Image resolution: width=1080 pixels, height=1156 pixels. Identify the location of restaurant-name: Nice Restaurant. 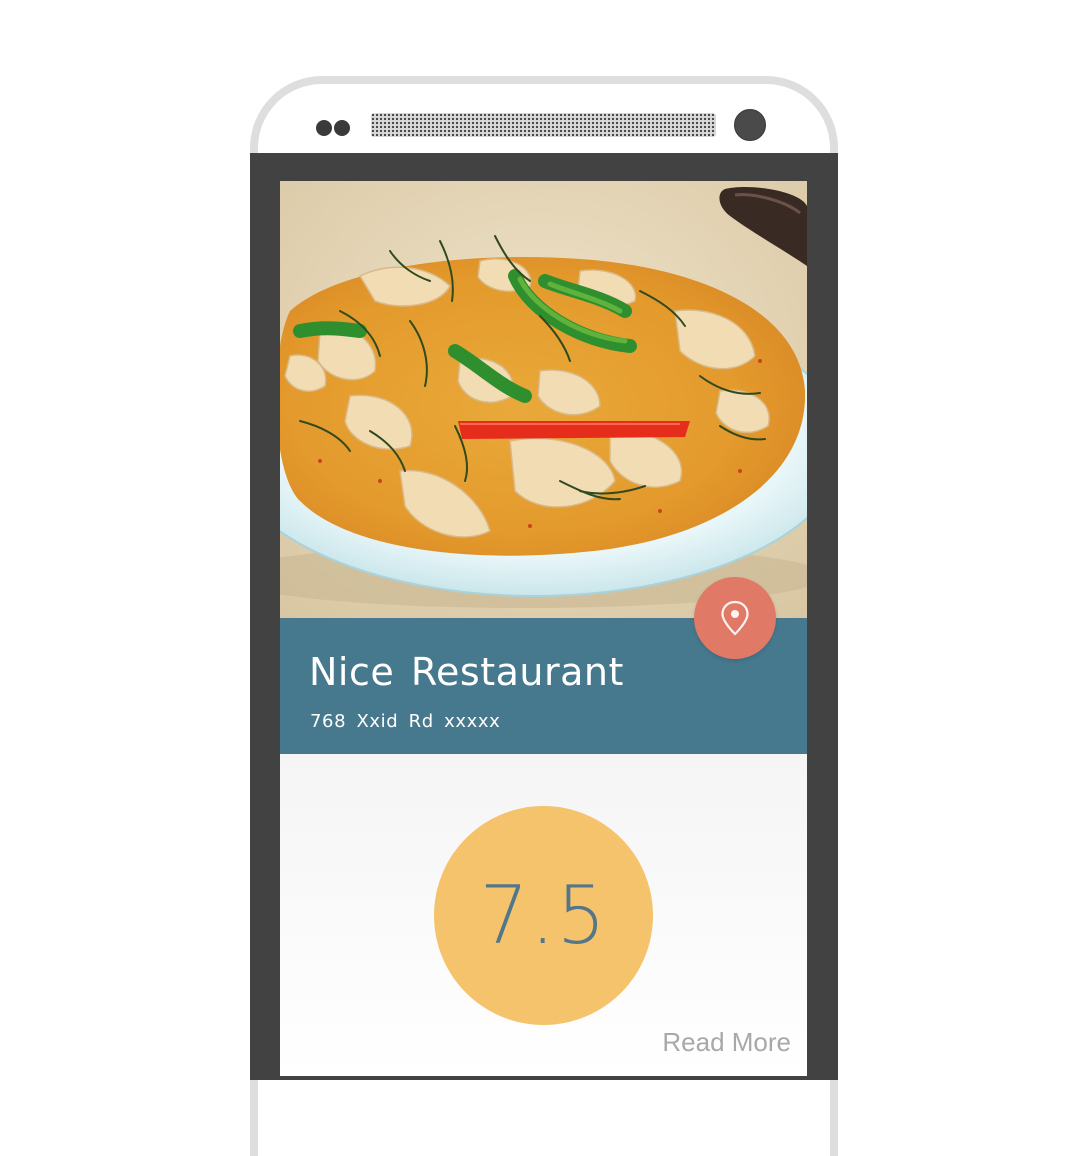
(466, 672).